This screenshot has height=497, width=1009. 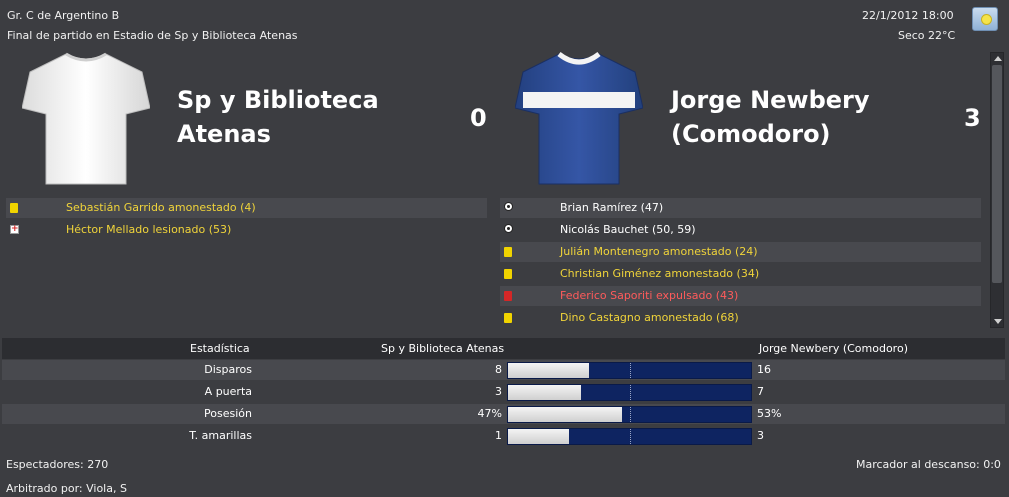 What do you see at coordinates (220, 348) in the screenshot?
I see `stats-header-label: Estadística` at bounding box center [220, 348].